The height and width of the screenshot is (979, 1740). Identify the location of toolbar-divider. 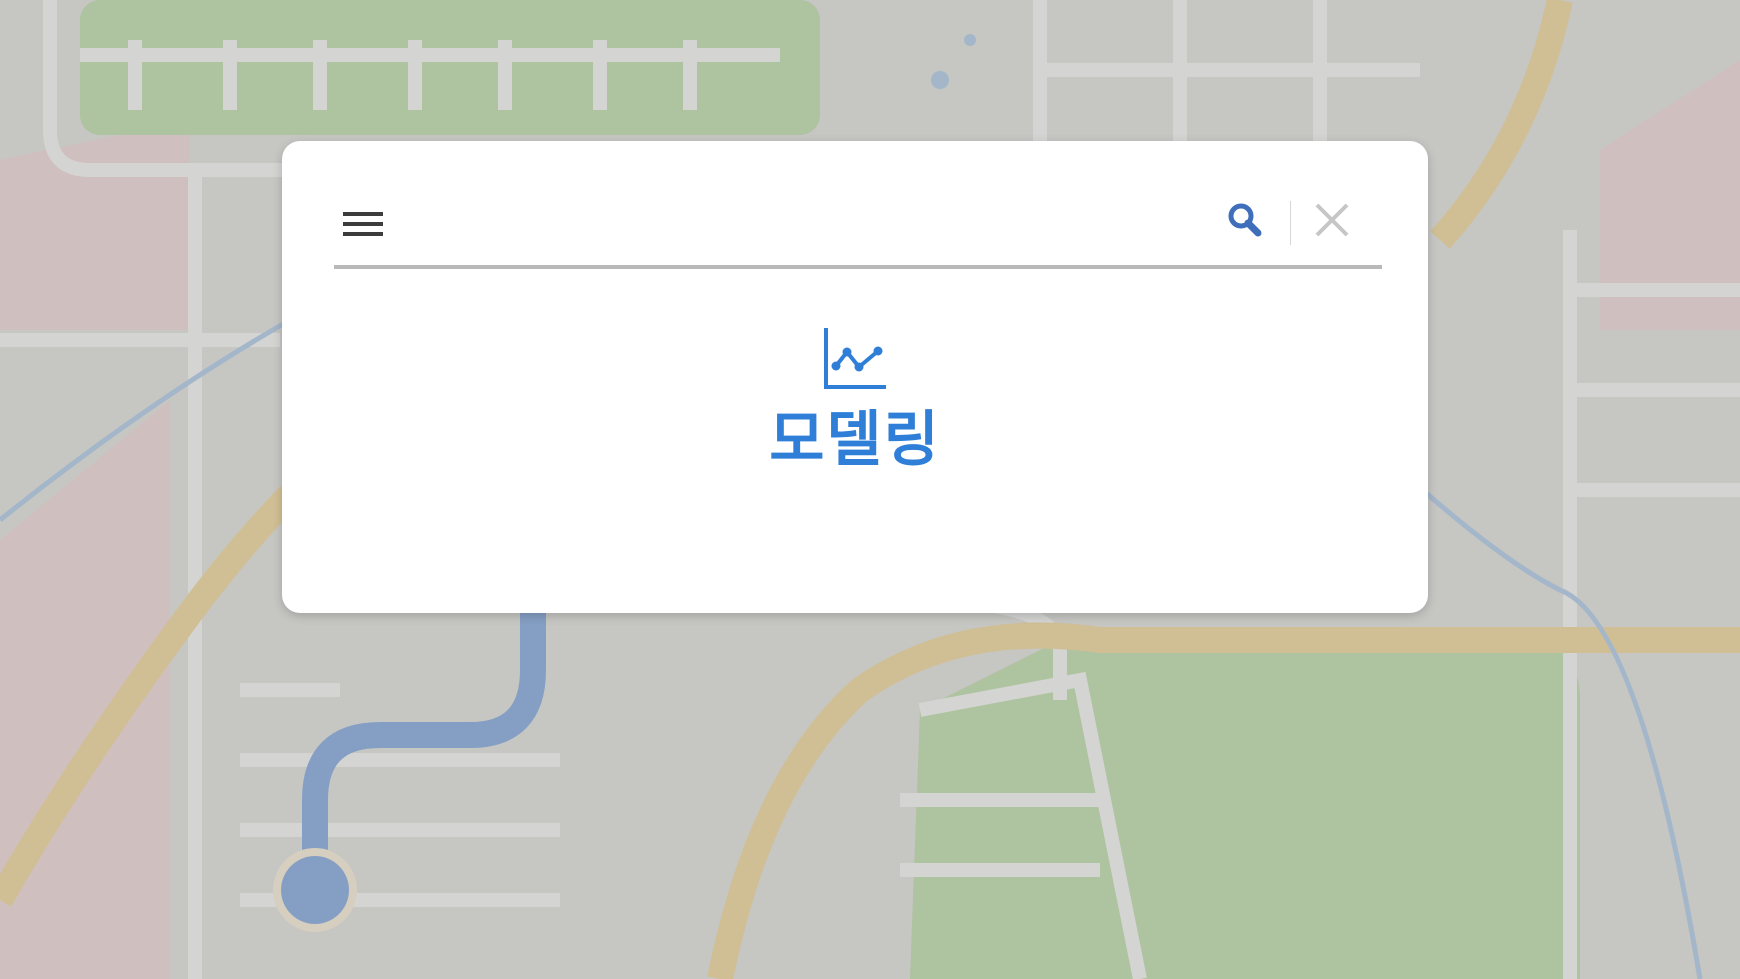
(1290, 223).